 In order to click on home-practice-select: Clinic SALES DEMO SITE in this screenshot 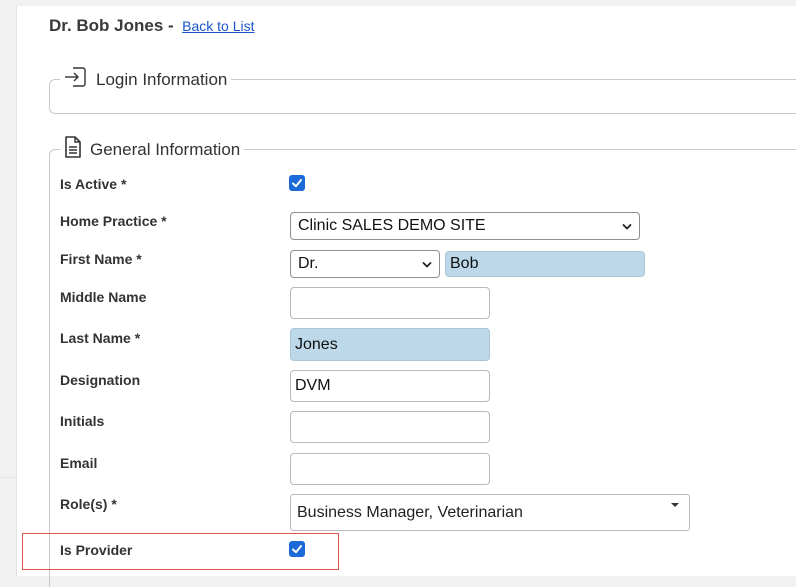, I will do `click(465, 226)`.